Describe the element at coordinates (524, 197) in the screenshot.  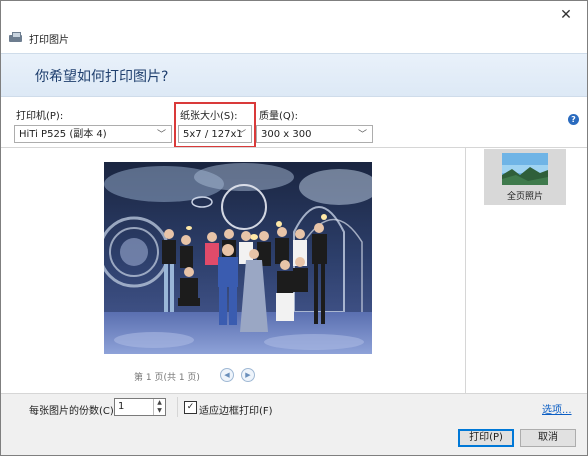
I see `layout-label: 全页照片` at that location.